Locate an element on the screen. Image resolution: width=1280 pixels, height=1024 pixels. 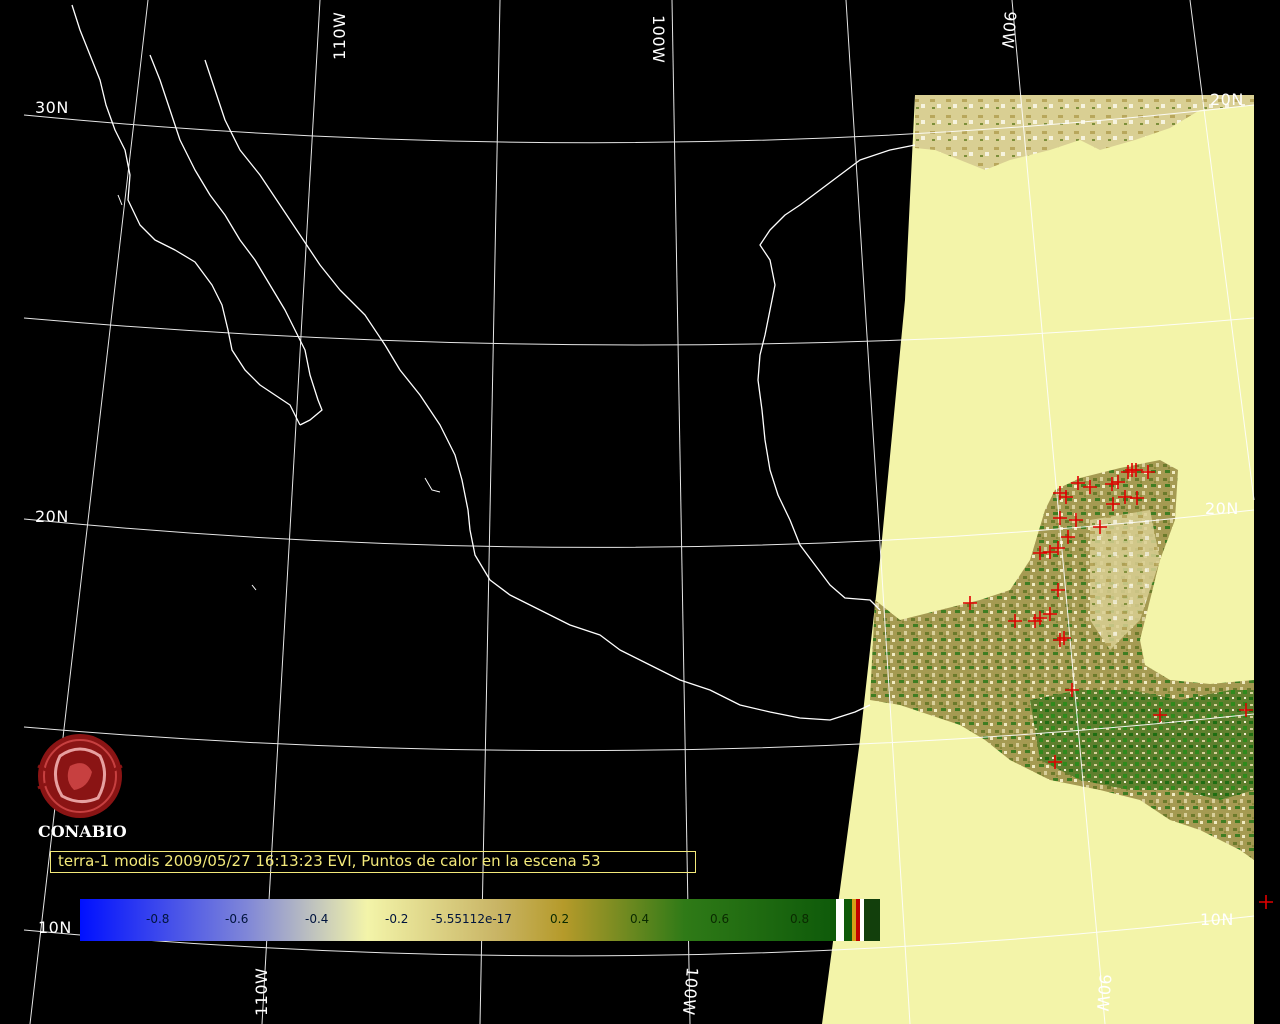
islands is located at coordinates (279, 392).